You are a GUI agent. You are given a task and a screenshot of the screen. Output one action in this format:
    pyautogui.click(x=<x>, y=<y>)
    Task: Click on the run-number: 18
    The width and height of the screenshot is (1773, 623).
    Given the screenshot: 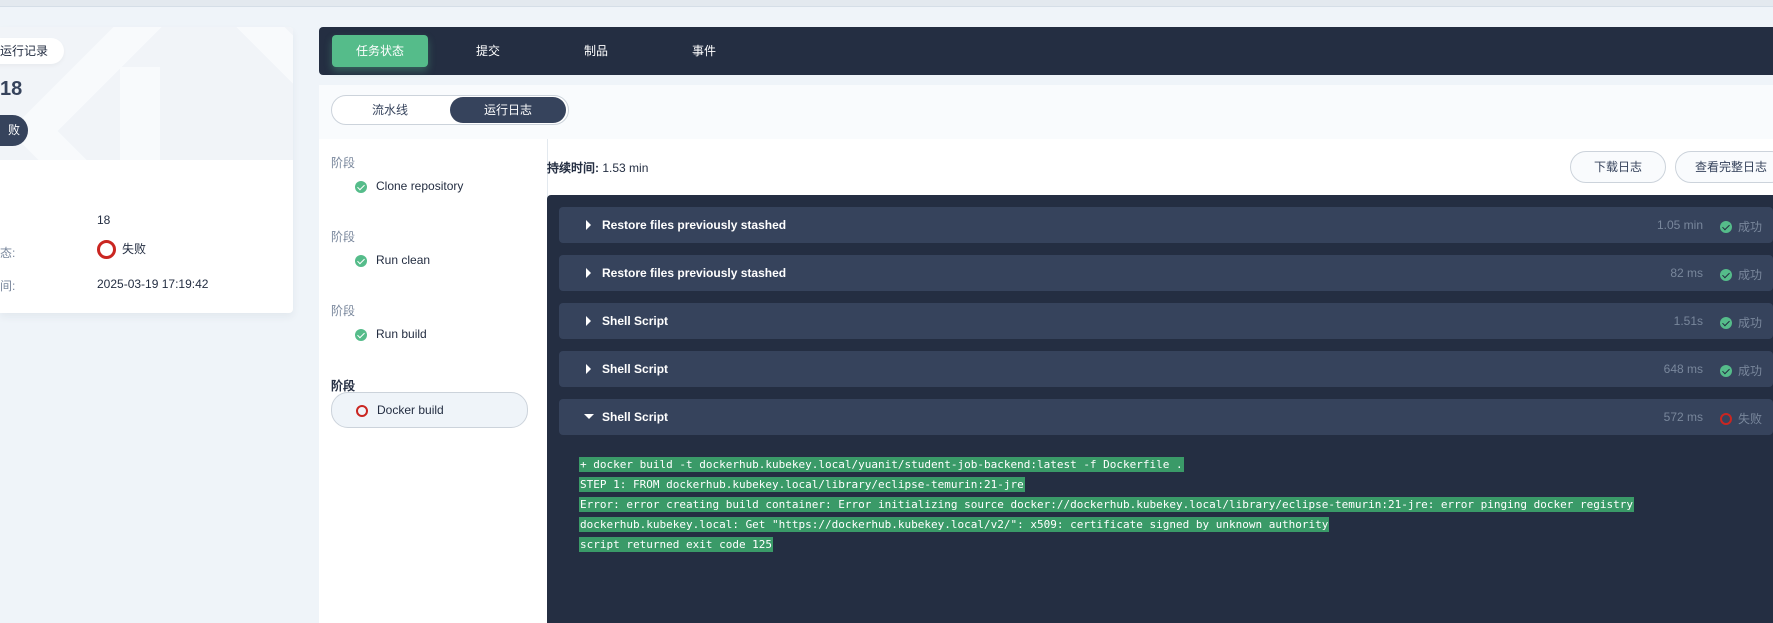 What is the action you would take?
    pyautogui.click(x=11, y=89)
    